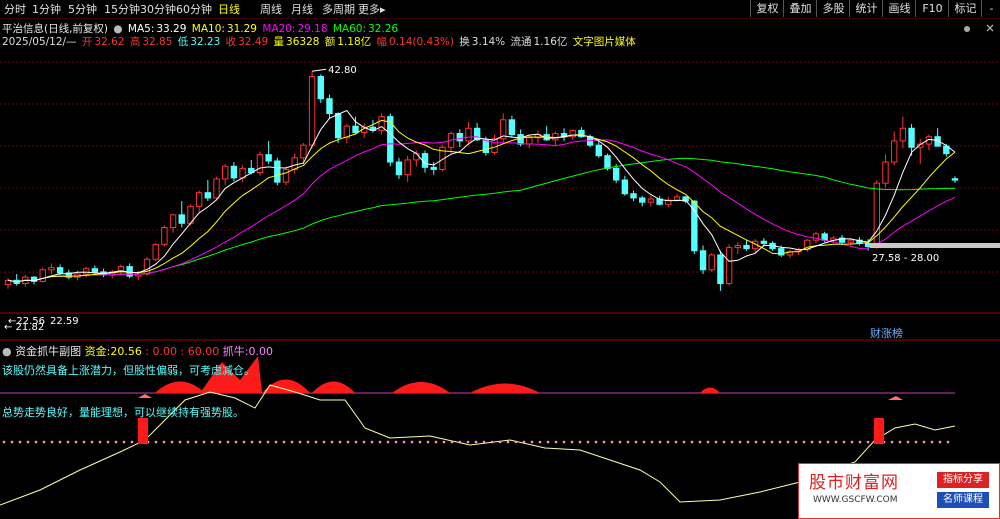 The height and width of the screenshot is (519, 1000). What do you see at coordinates (7, 351) in the screenshot?
I see `settings-icon: ●` at bounding box center [7, 351].